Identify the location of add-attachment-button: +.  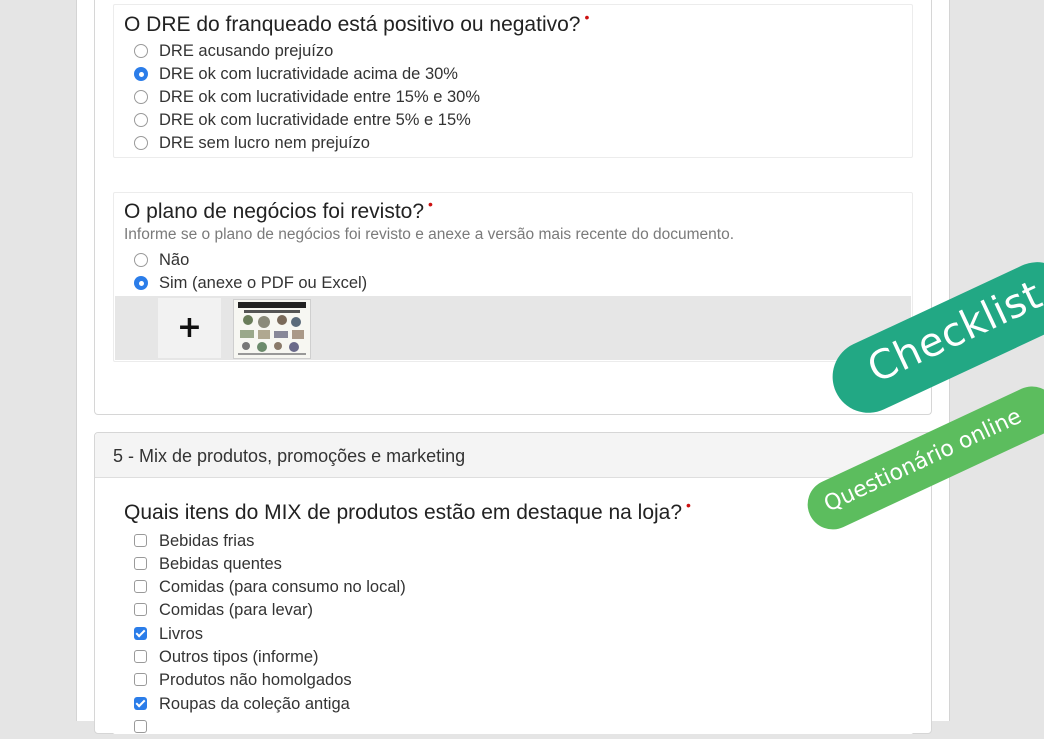
(189, 328).